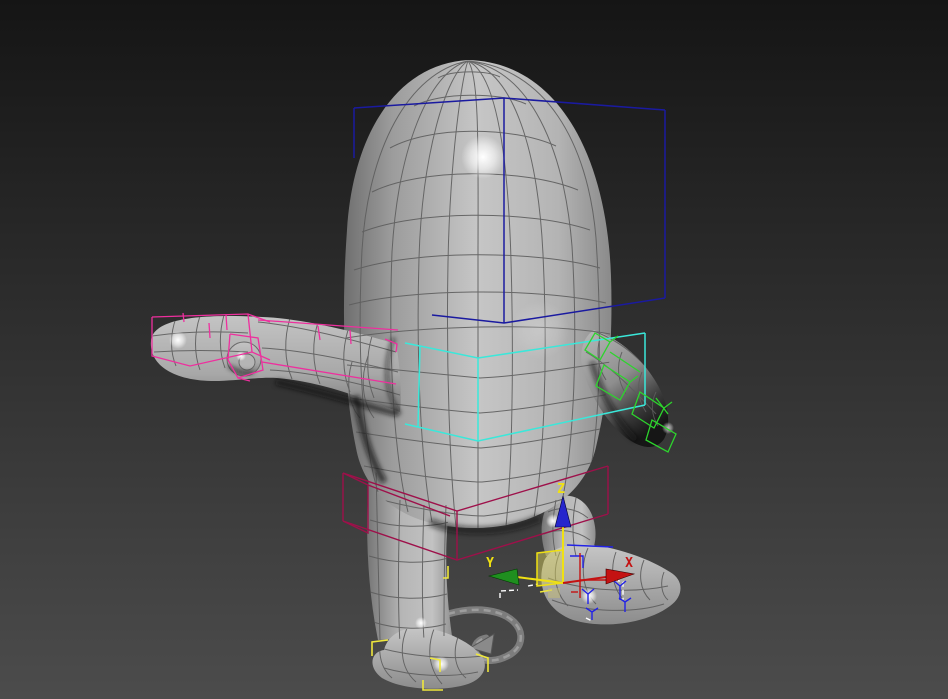 This screenshot has width=948, height=699. I want to click on gizmo-x-label: X, so click(629, 563).